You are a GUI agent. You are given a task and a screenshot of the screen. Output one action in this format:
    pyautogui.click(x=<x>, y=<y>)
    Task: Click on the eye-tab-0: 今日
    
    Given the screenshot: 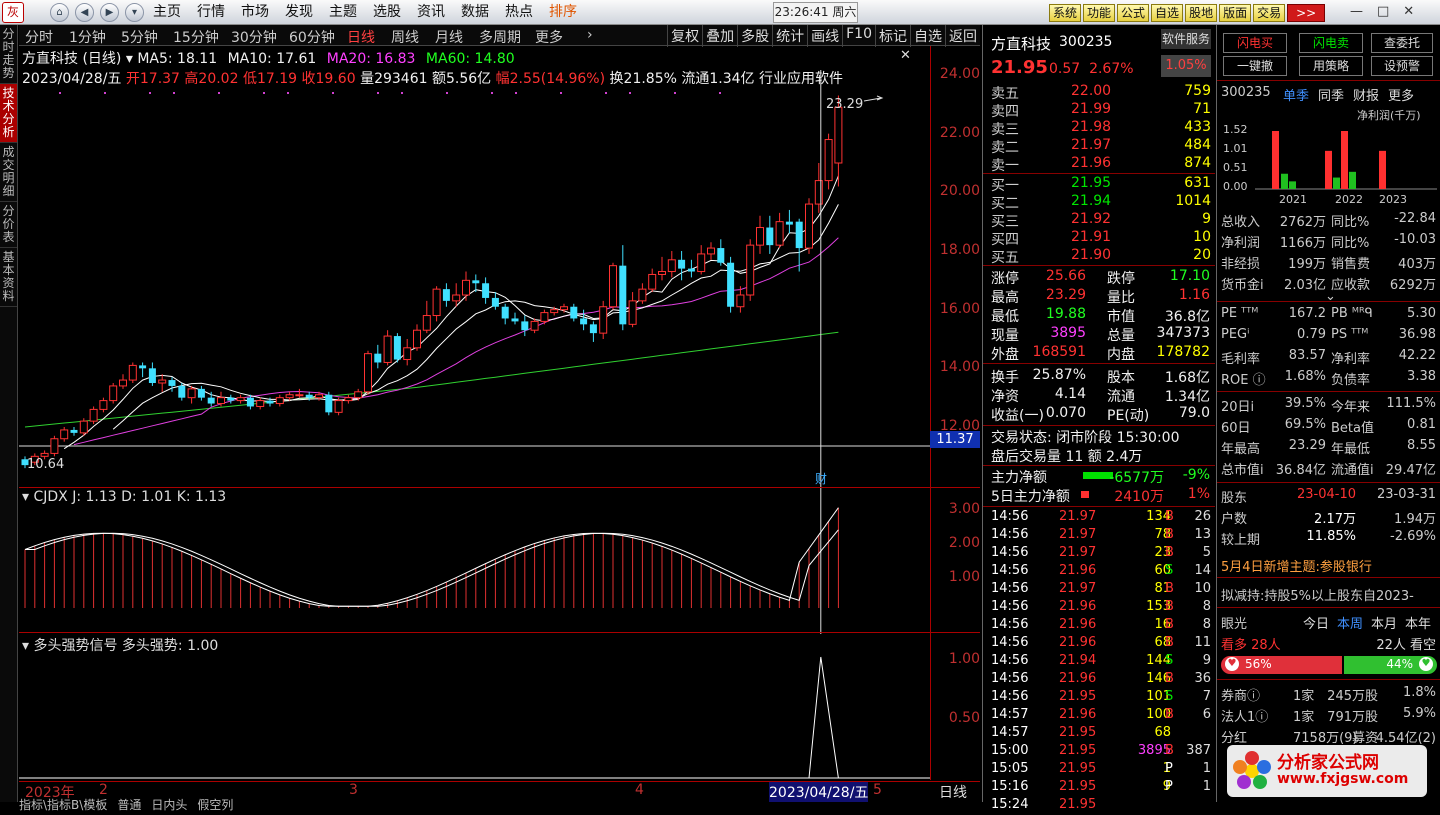 What is the action you would take?
    pyautogui.click(x=1316, y=622)
    